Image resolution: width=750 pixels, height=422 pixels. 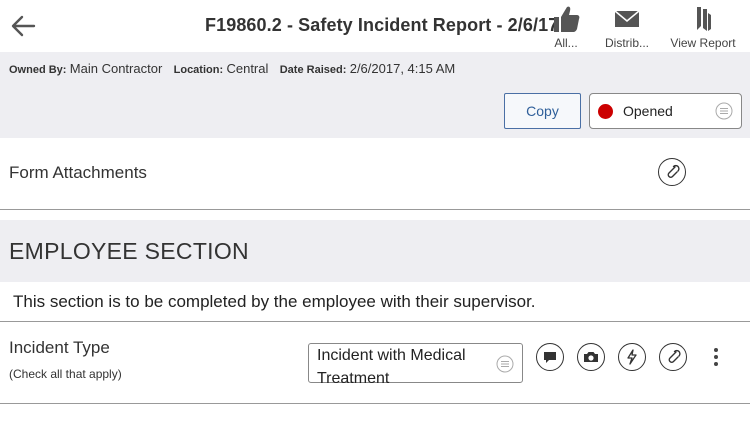 I want to click on camera-button, so click(x=591, y=357).